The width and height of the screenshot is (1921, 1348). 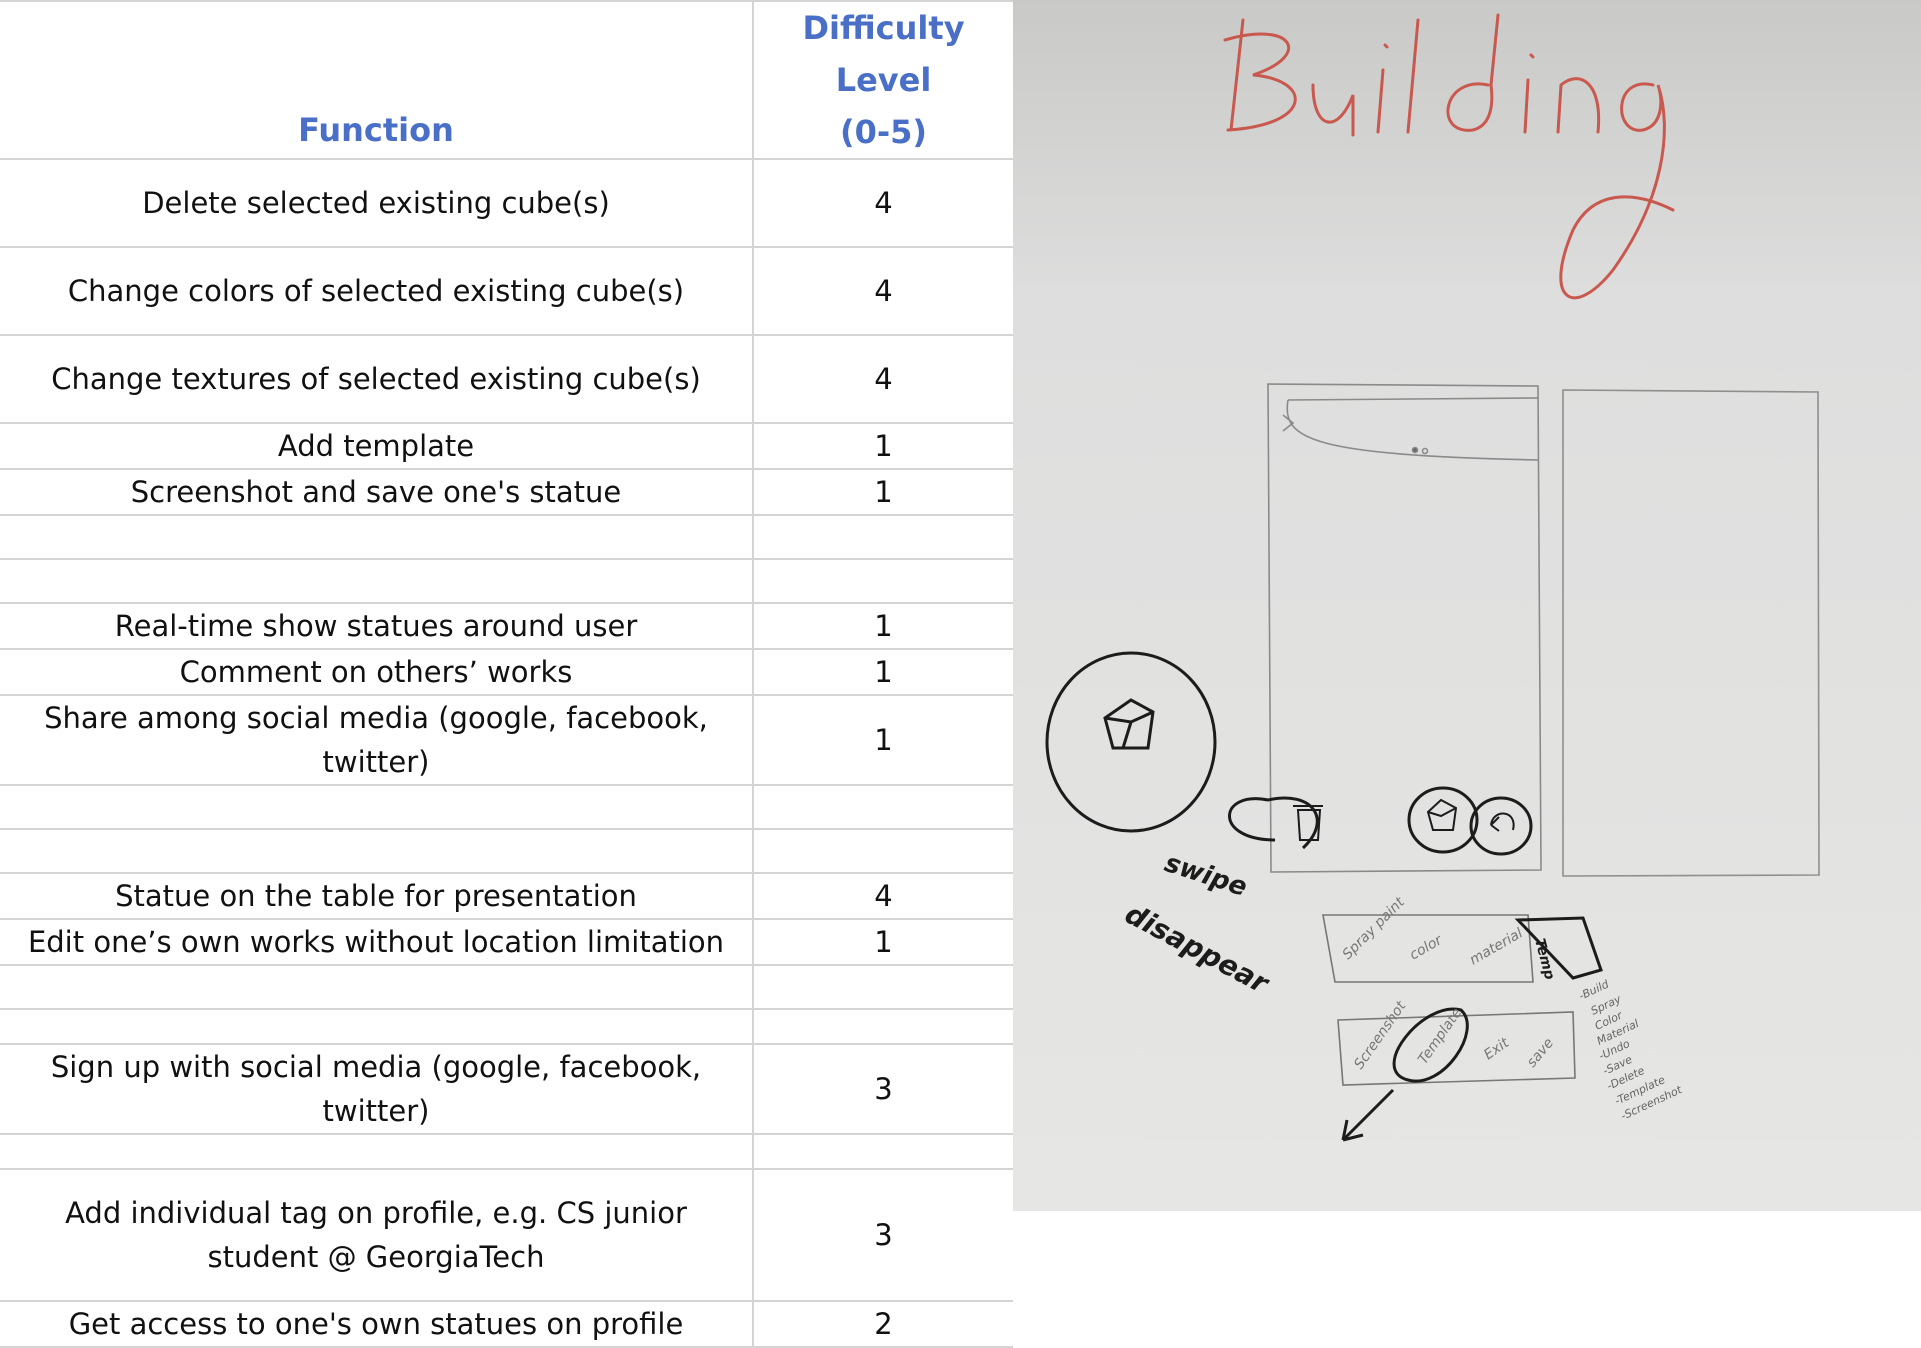 I want to click on table-row: Delete selected existing cube(s) 4, so click(x=506, y=203).